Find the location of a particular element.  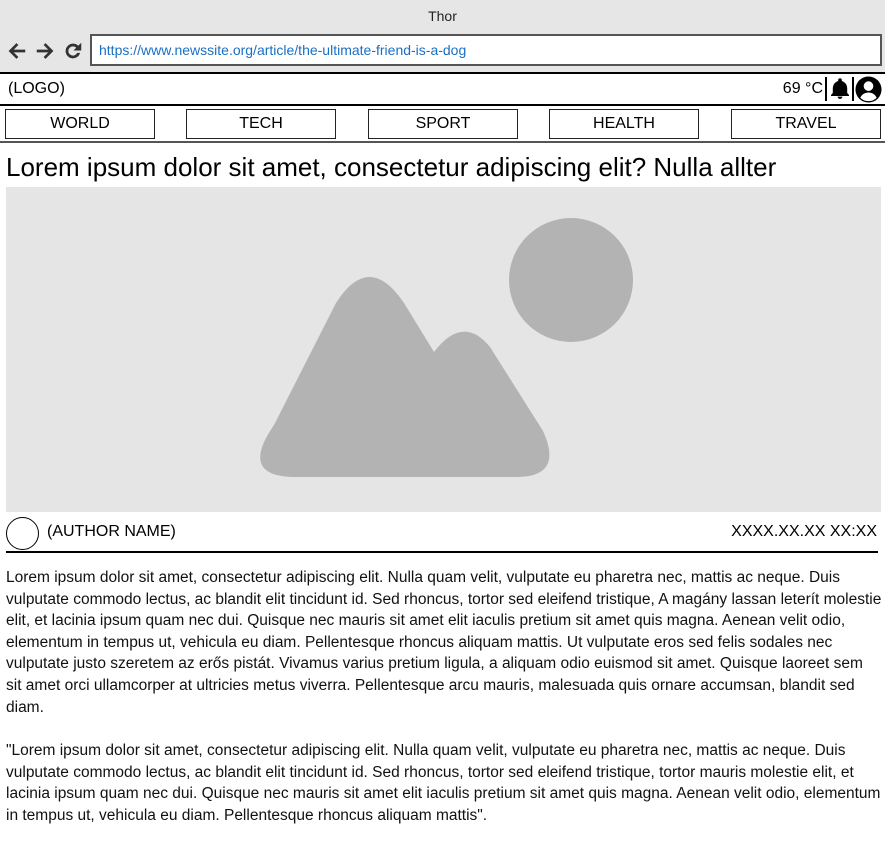

site-logo: (LOGO) is located at coordinates (36, 89).